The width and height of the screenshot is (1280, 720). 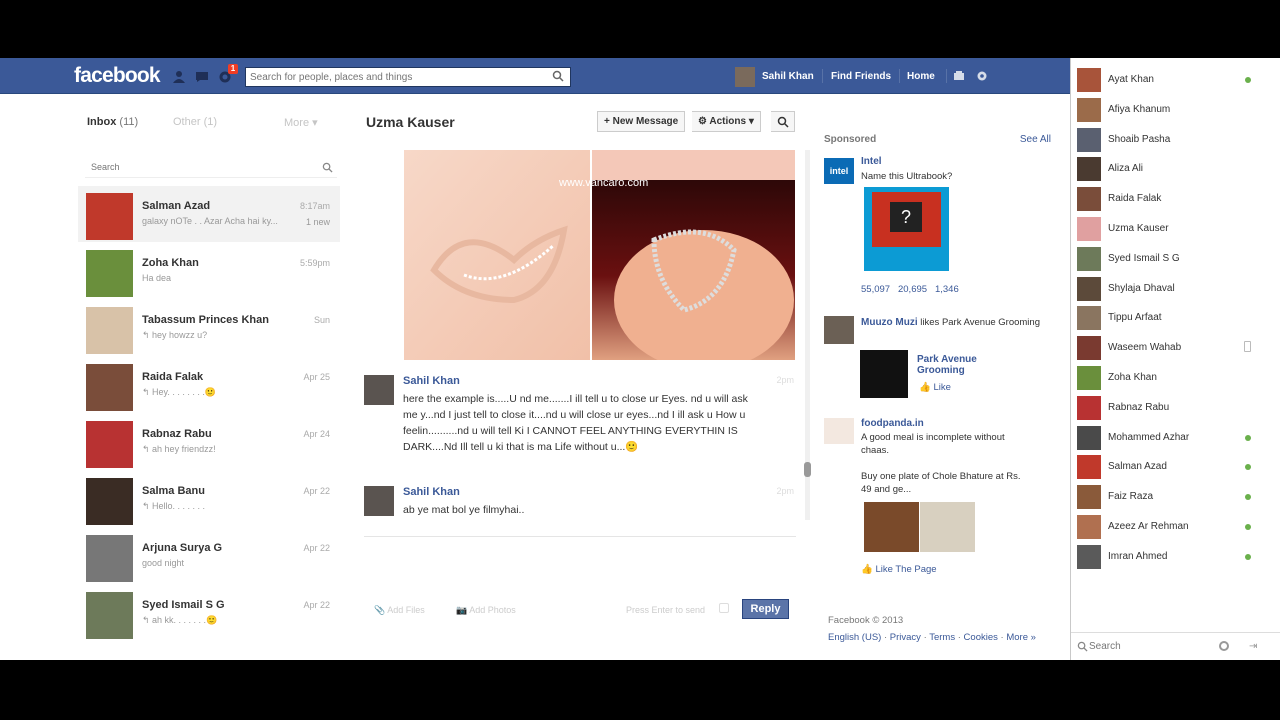 What do you see at coordinates (1175, 348) in the screenshot?
I see `chat-friend: Waseem Wahab` at bounding box center [1175, 348].